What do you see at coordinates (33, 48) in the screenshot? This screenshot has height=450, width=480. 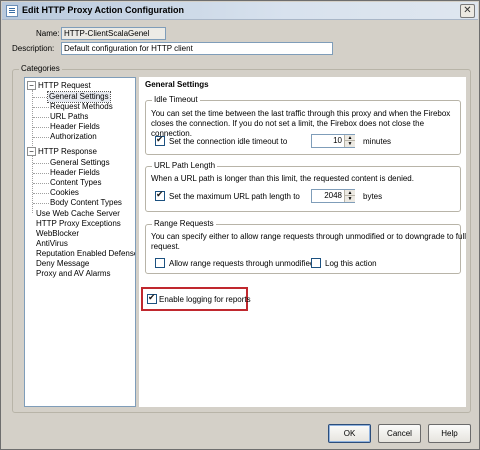 I see `description-label: Description:` at bounding box center [33, 48].